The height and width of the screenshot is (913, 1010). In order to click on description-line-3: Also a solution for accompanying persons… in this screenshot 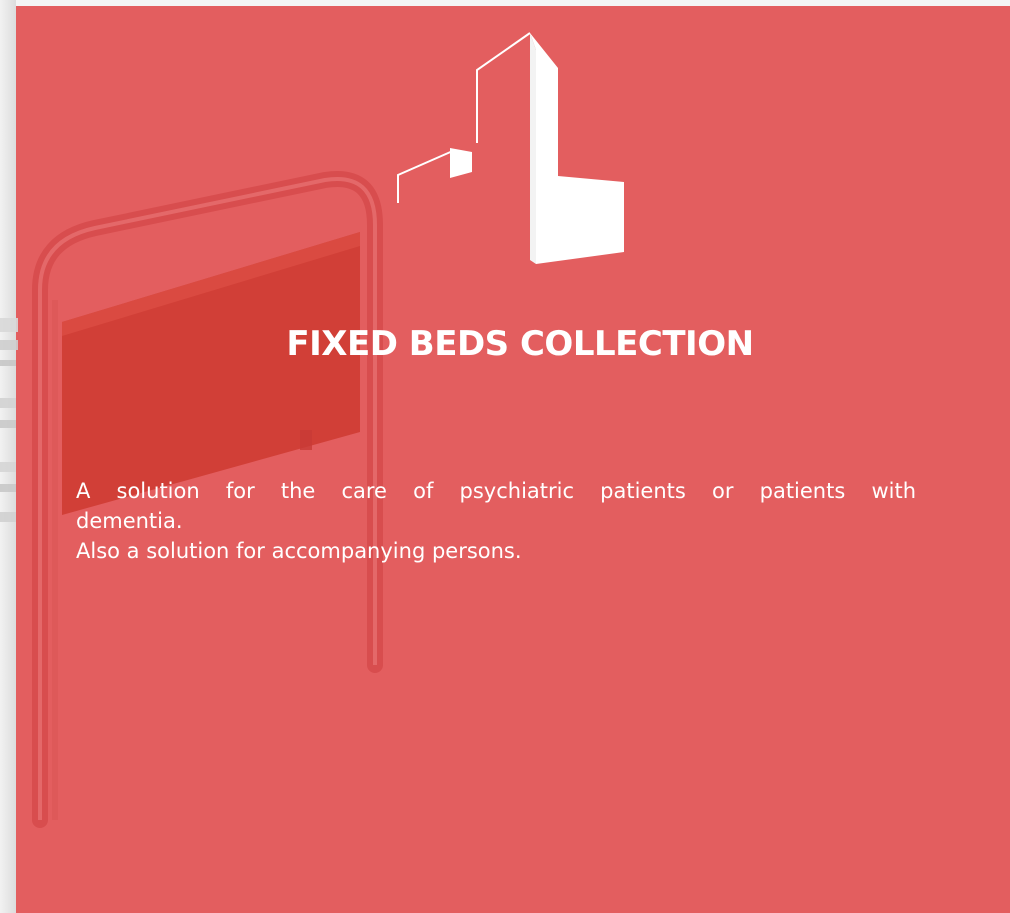, I will do `click(299, 551)`.